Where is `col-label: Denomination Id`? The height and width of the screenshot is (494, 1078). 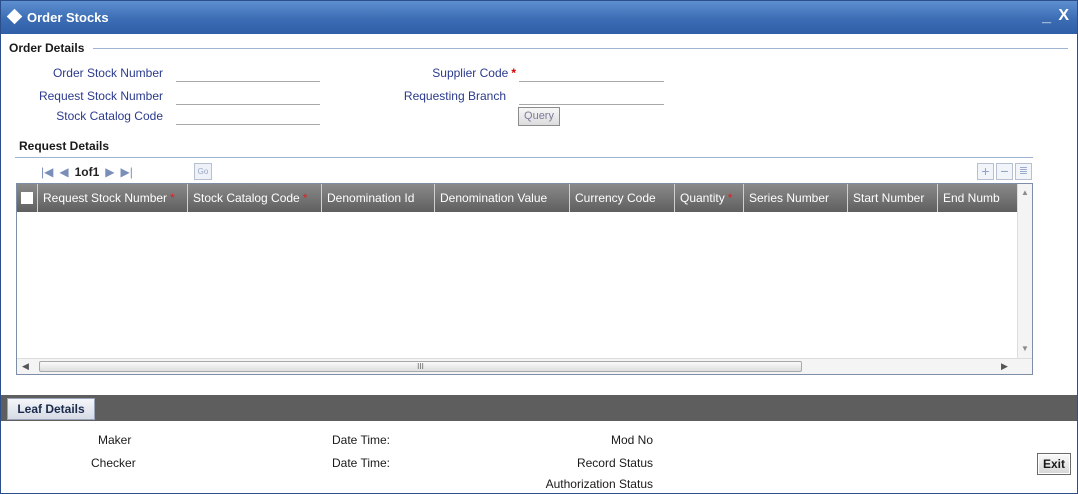 col-label: Denomination Id is located at coordinates (371, 198).